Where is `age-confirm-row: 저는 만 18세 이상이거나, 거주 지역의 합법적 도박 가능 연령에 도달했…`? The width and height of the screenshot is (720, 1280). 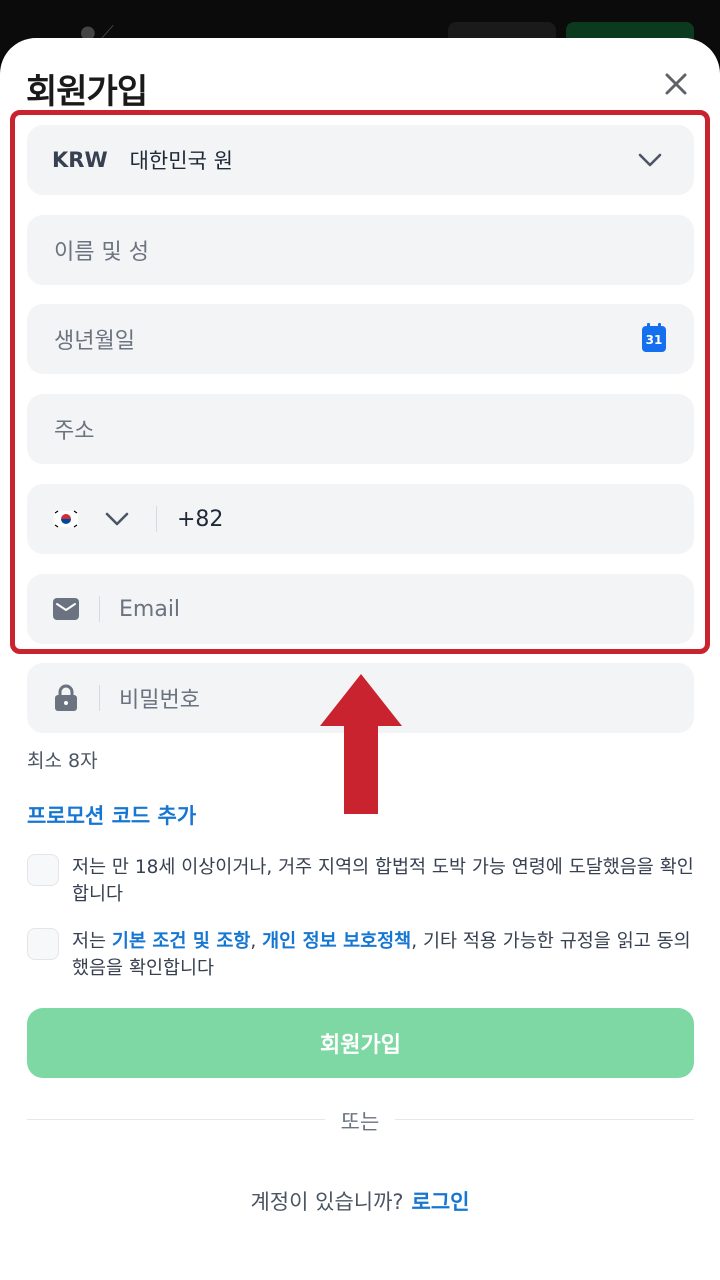
age-confirm-row: 저는 만 18세 이상이거나, 거주 지역의 합법적 도박 가능 연령에 도달했… is located at coordinates (360, 881).